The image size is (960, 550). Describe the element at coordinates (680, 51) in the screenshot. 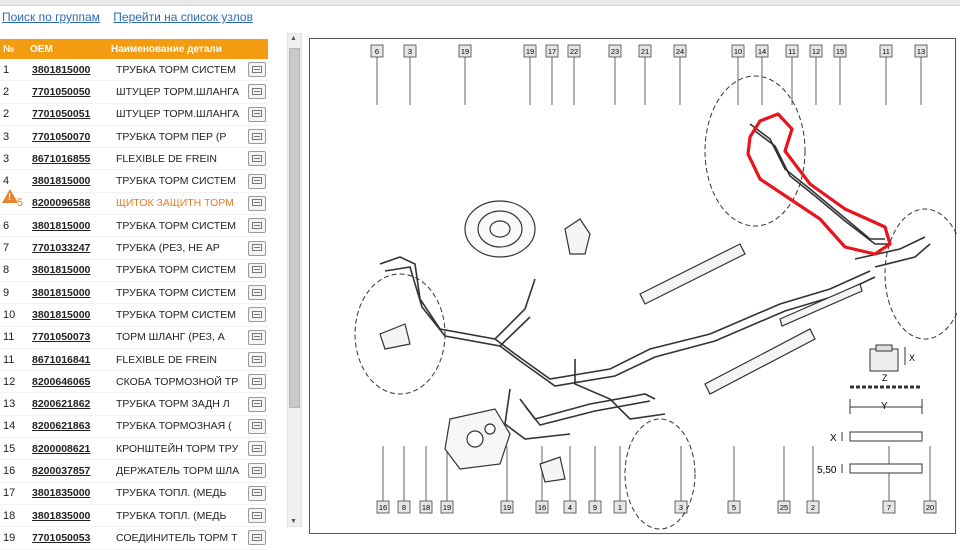

I see `top-callout-label: 24` at that location.